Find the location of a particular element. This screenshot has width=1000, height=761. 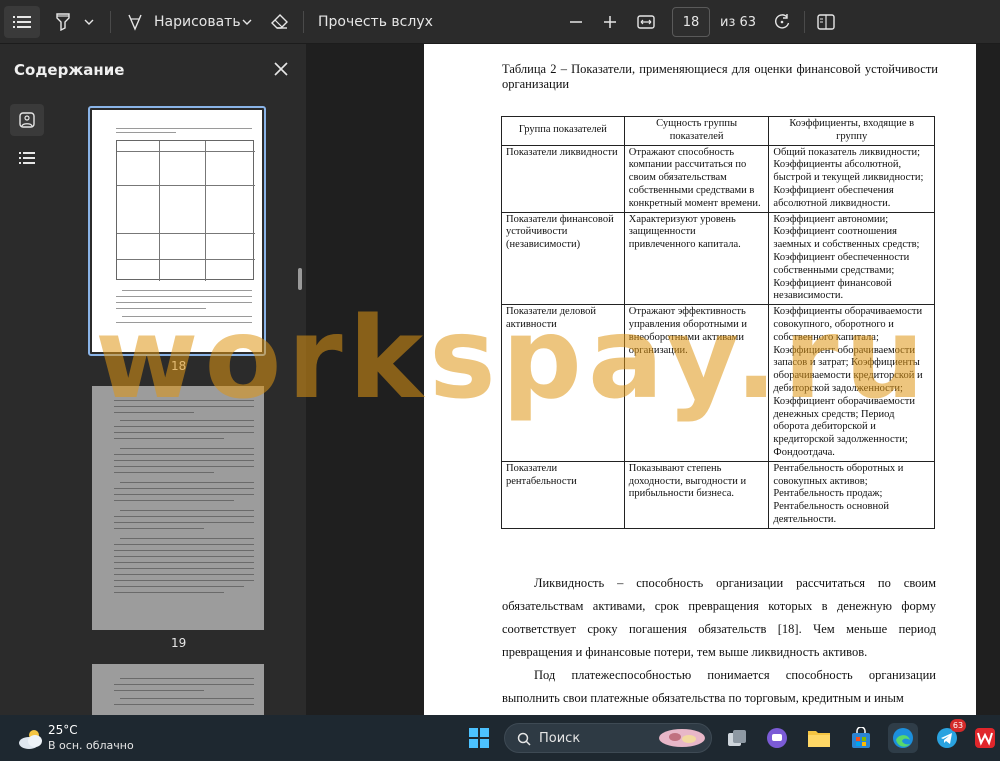

chat-app-button is located at coordinates (777, 738).